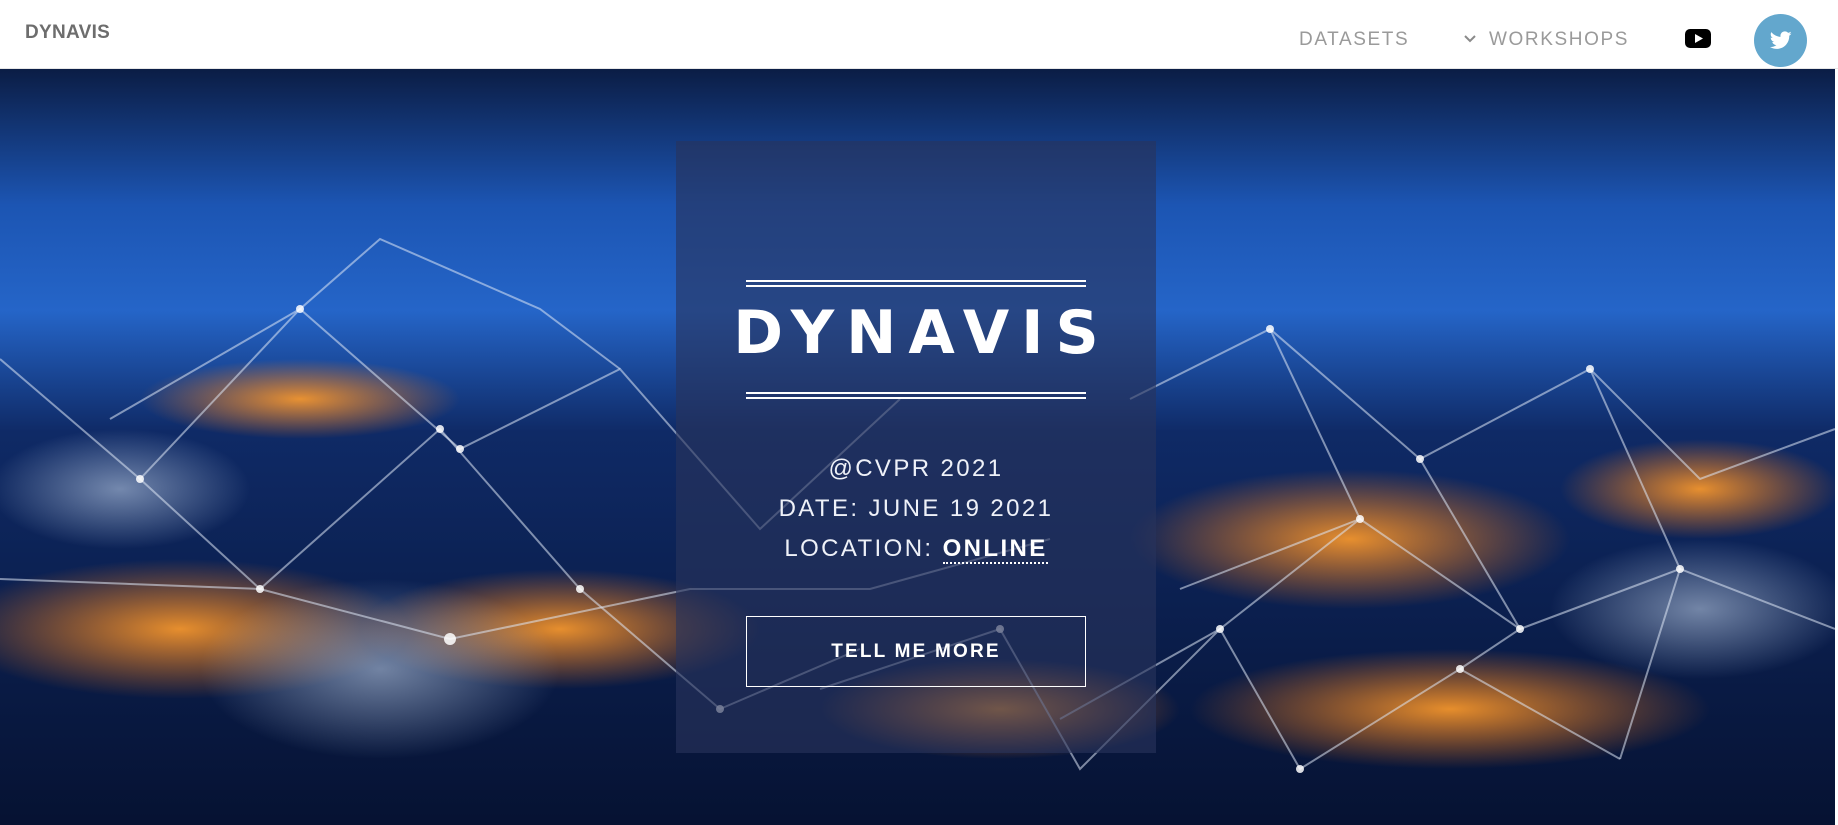  What do you see at coordinates (916, 395) in the screenshot?
I see `title-bottom-rule` at bounding box center [916, 395].